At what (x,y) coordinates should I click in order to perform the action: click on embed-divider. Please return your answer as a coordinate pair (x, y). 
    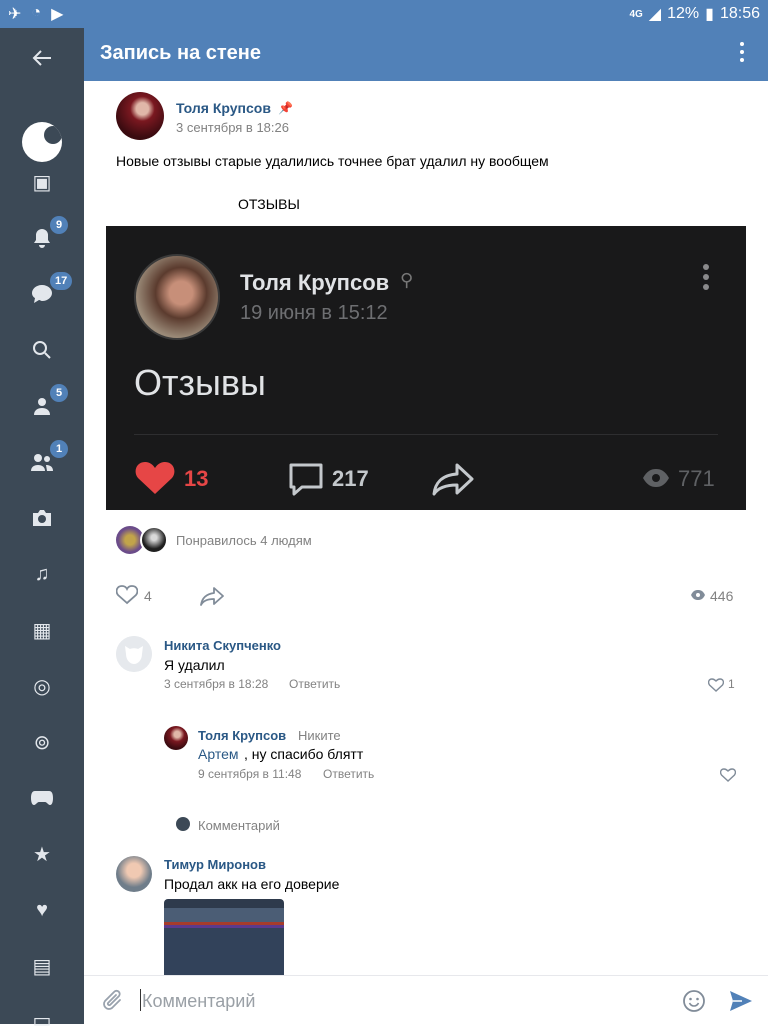
    Looking at the image, I should click on (426, 434).